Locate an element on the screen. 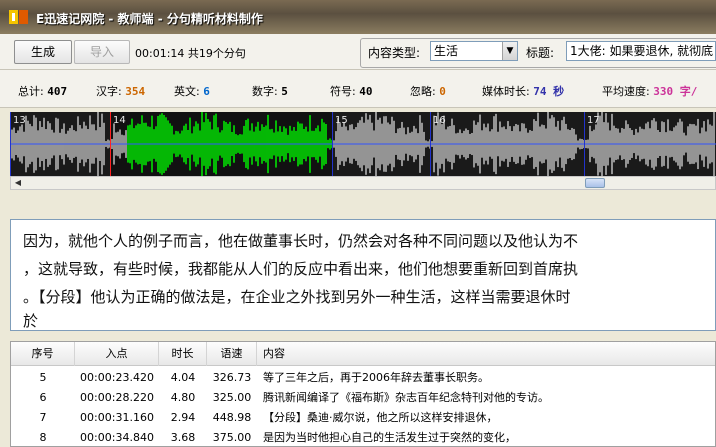  table-cell: 腾讯新闻编译了《福布斯》杂志百年纪念特刊对他的专访。 is located at coordinates (406, 397).